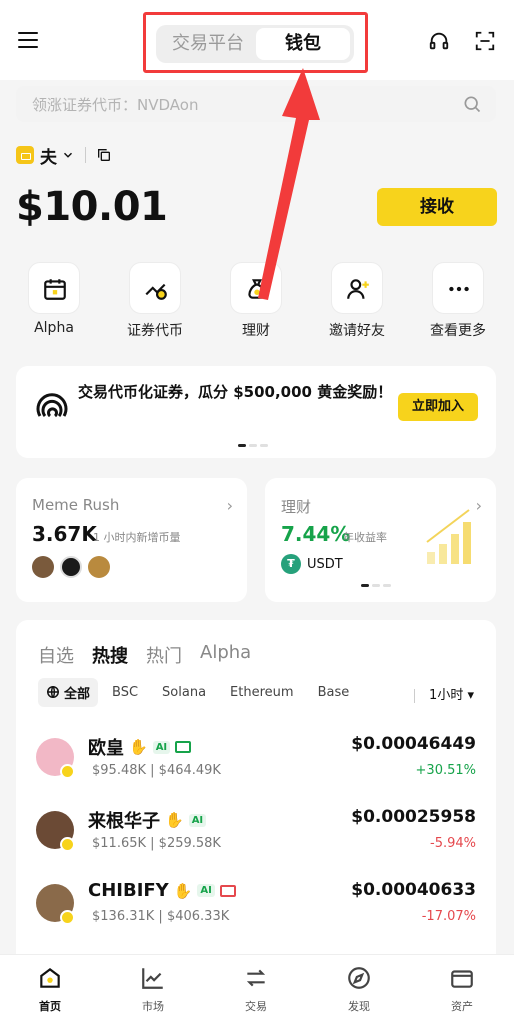 This screenshot has height=1027, width=514. Describe the element at coordinates (119, 843) in the screenshot. I see `token-mcap: $11.65K` at that location.